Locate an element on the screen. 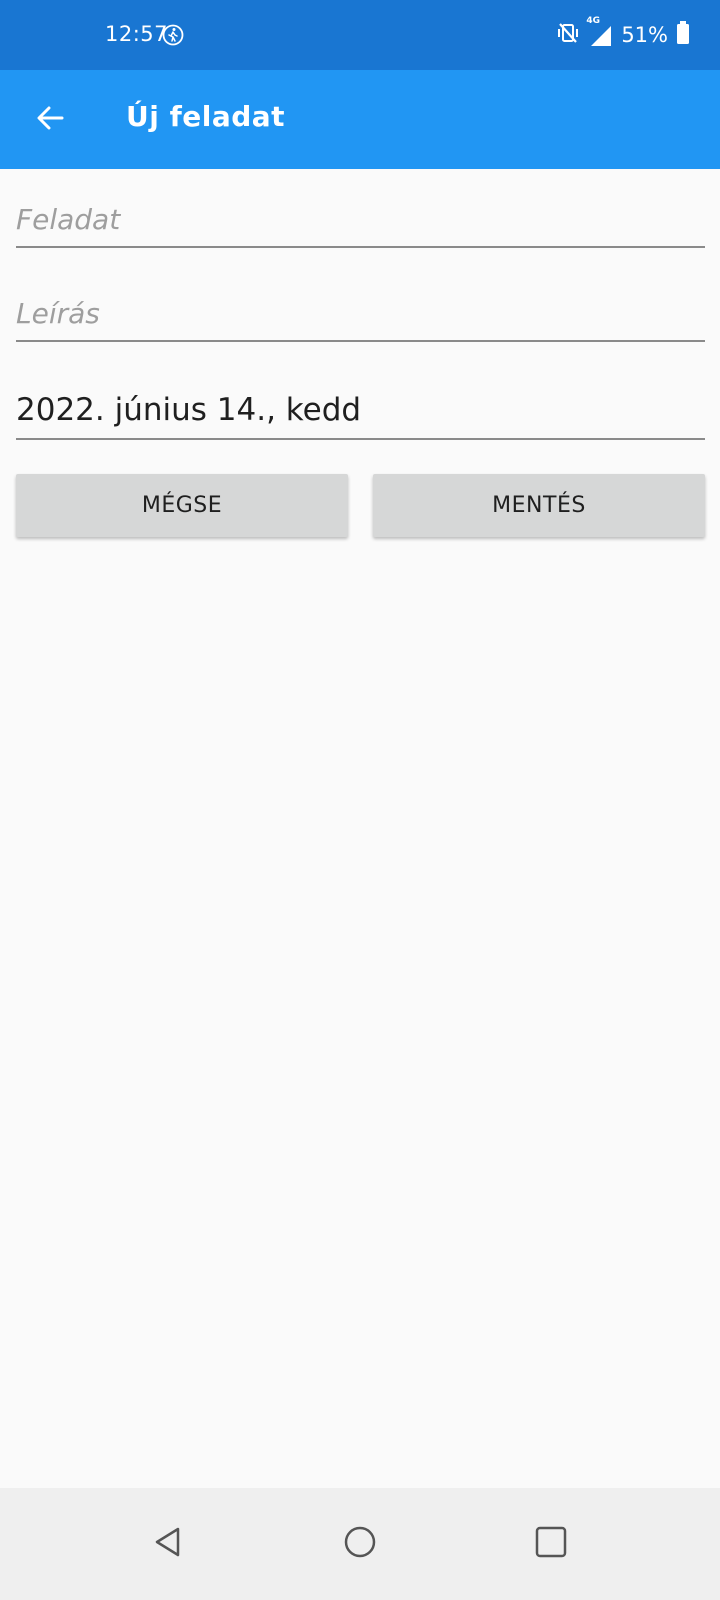 The image size is (720, 1600). signal-icon: 4G is located at coordinates (599, 32).